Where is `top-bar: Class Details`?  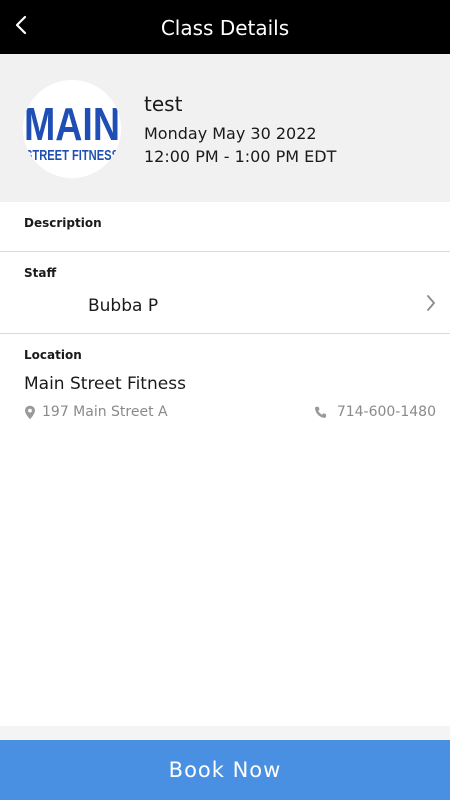 top-bar: Class Details is located at coordinates (225, 27).